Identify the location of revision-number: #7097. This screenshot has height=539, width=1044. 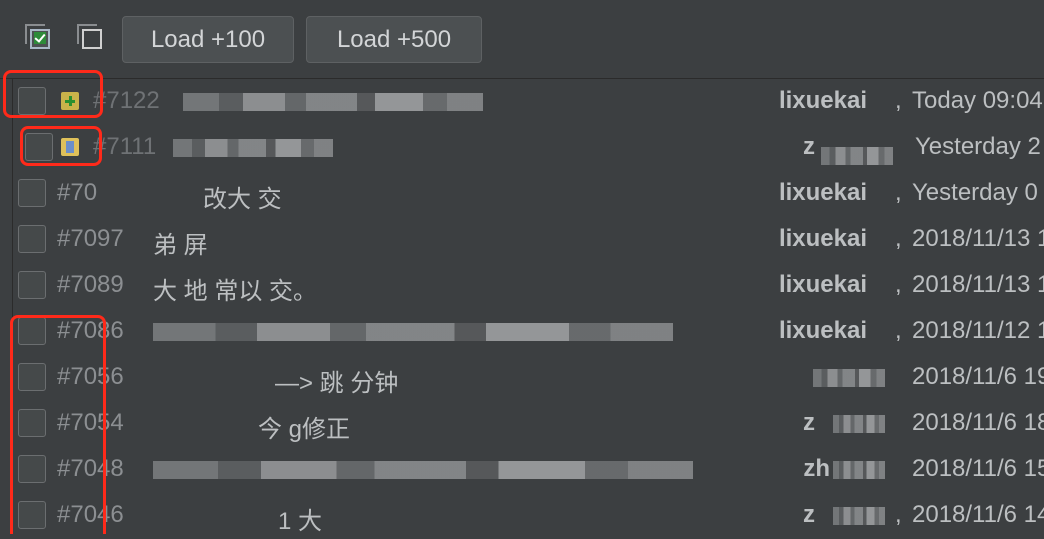
(90, 238).